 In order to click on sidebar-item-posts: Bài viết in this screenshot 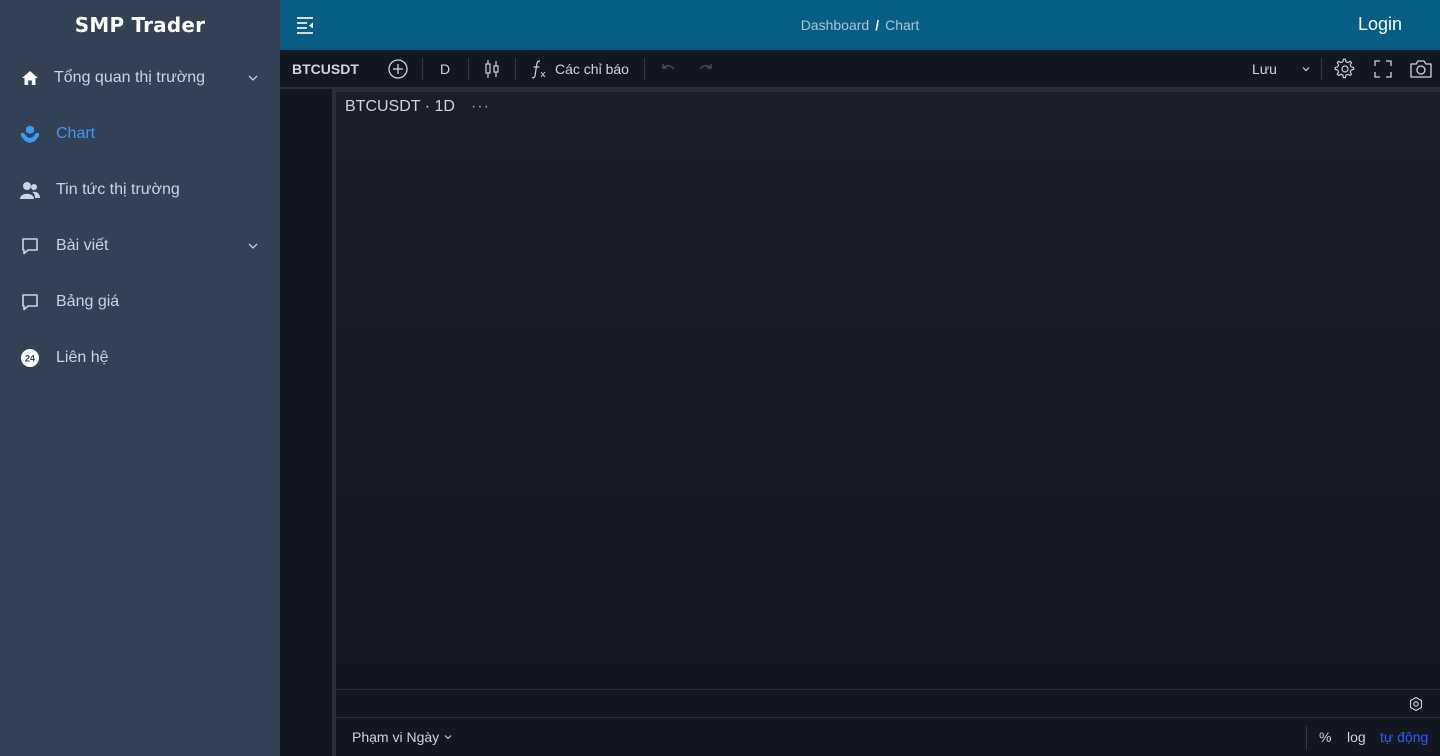, I will do `click(140, 246)`.